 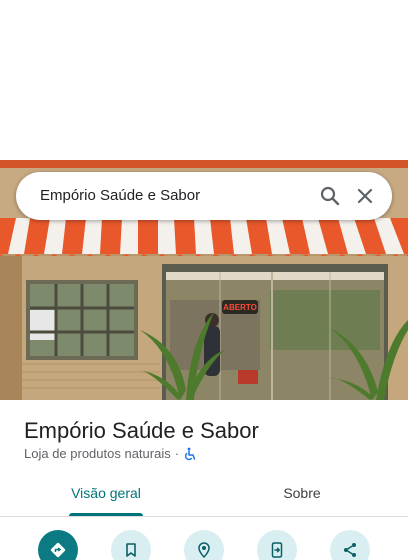 What do you see at coordinates (302, 493) in the screenshot?
I see `tab-about: Sobre` at bounding box center [302, 493].